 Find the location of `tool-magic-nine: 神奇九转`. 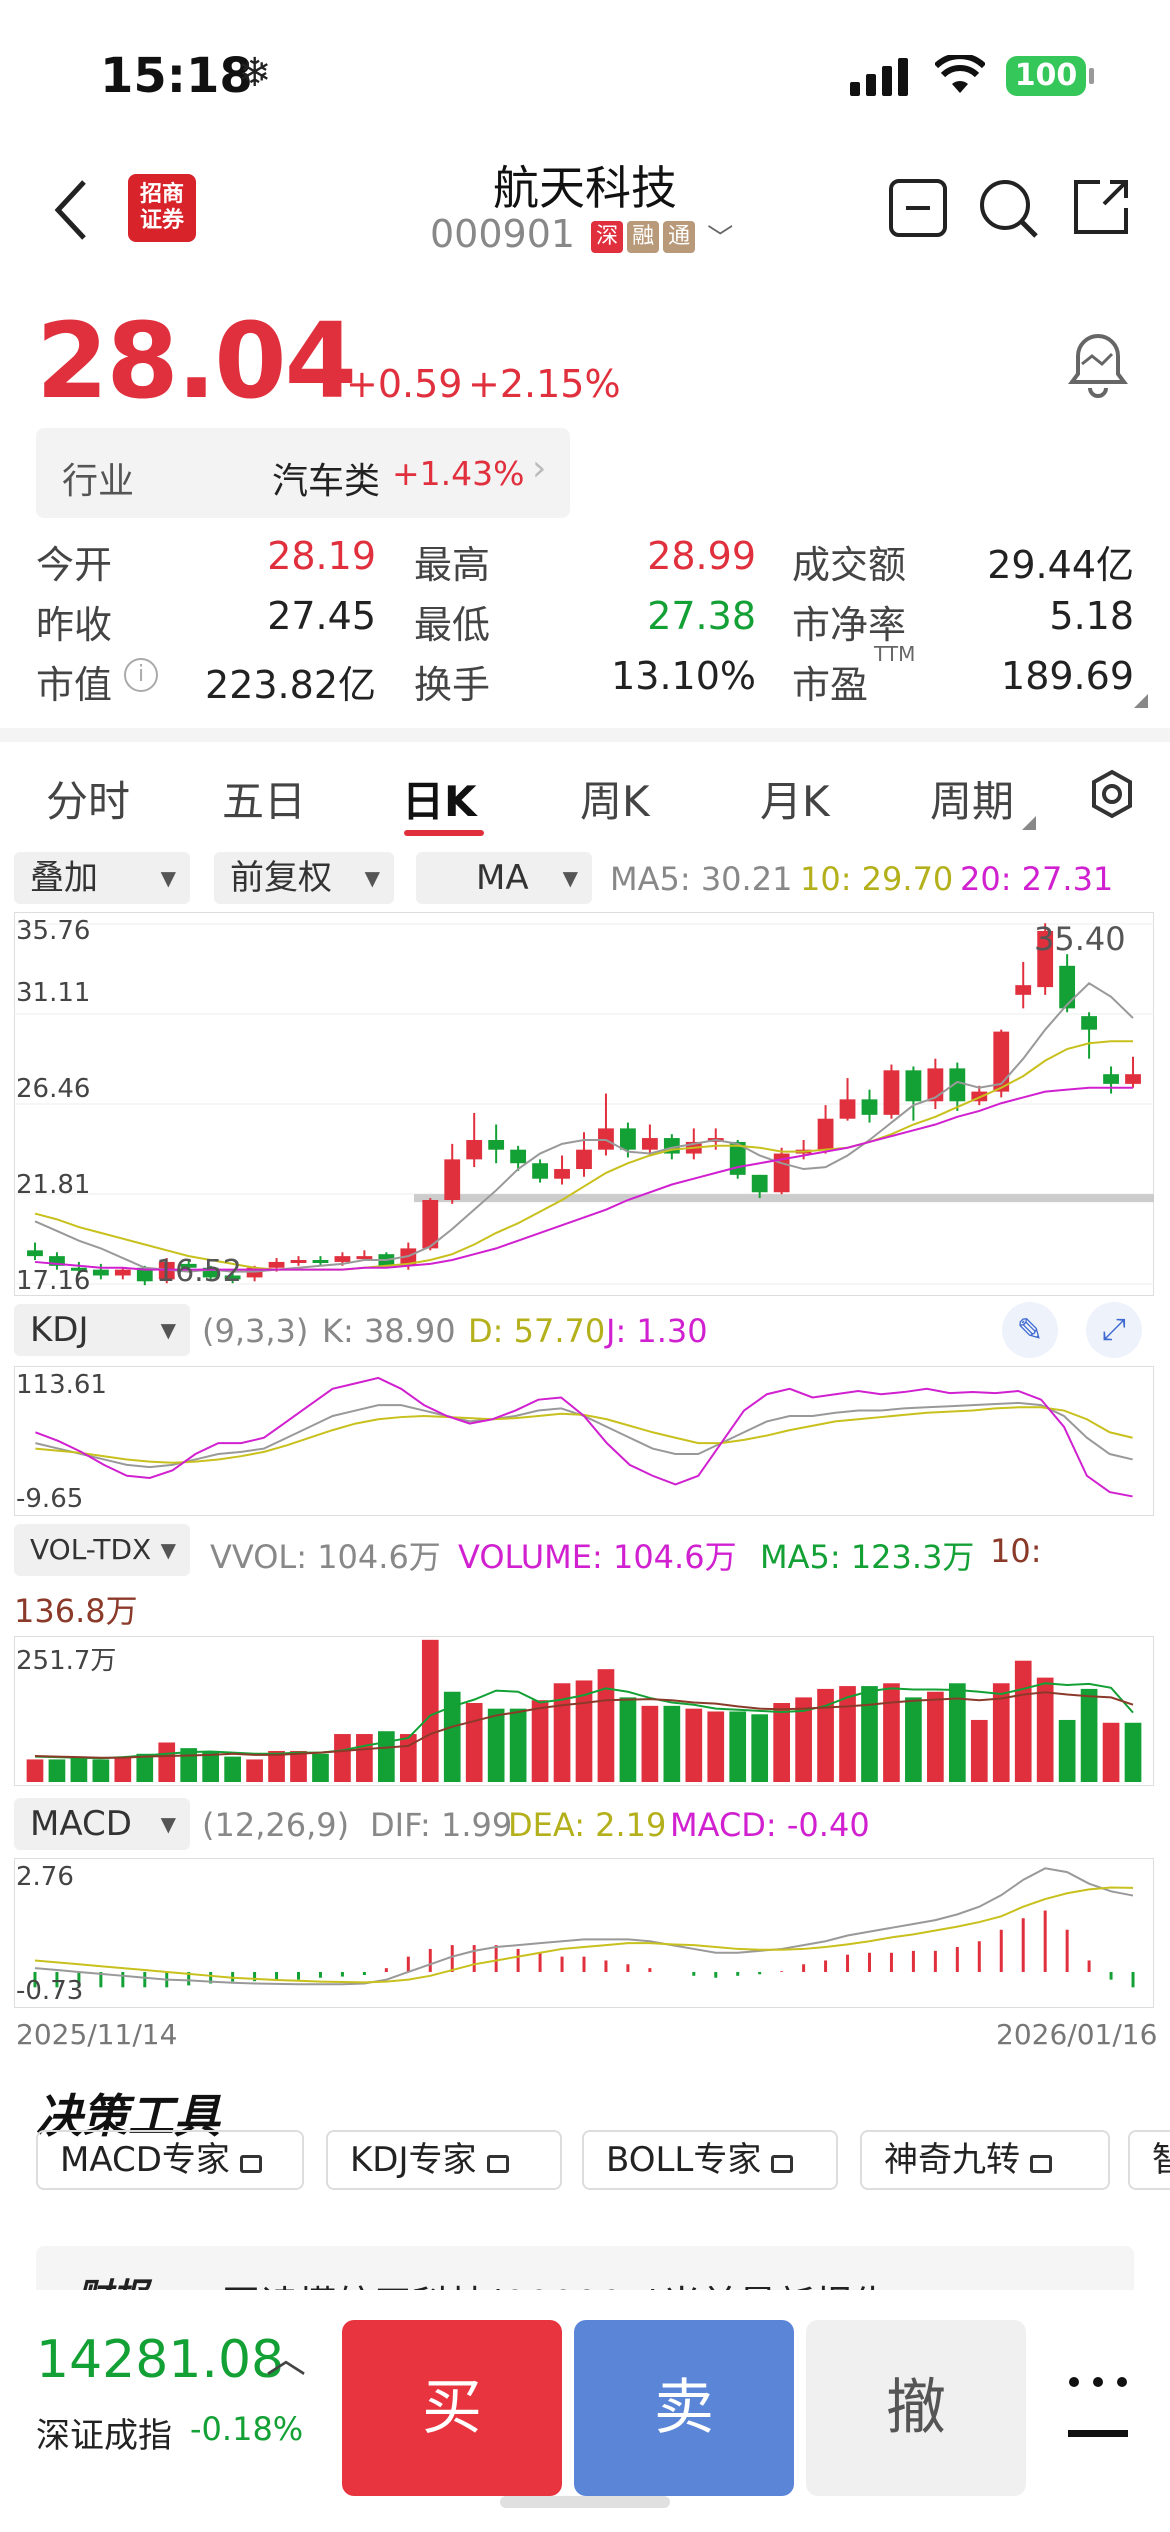

tool-magic-nine: 神奇九转 is located at coordinates (985, 2160).